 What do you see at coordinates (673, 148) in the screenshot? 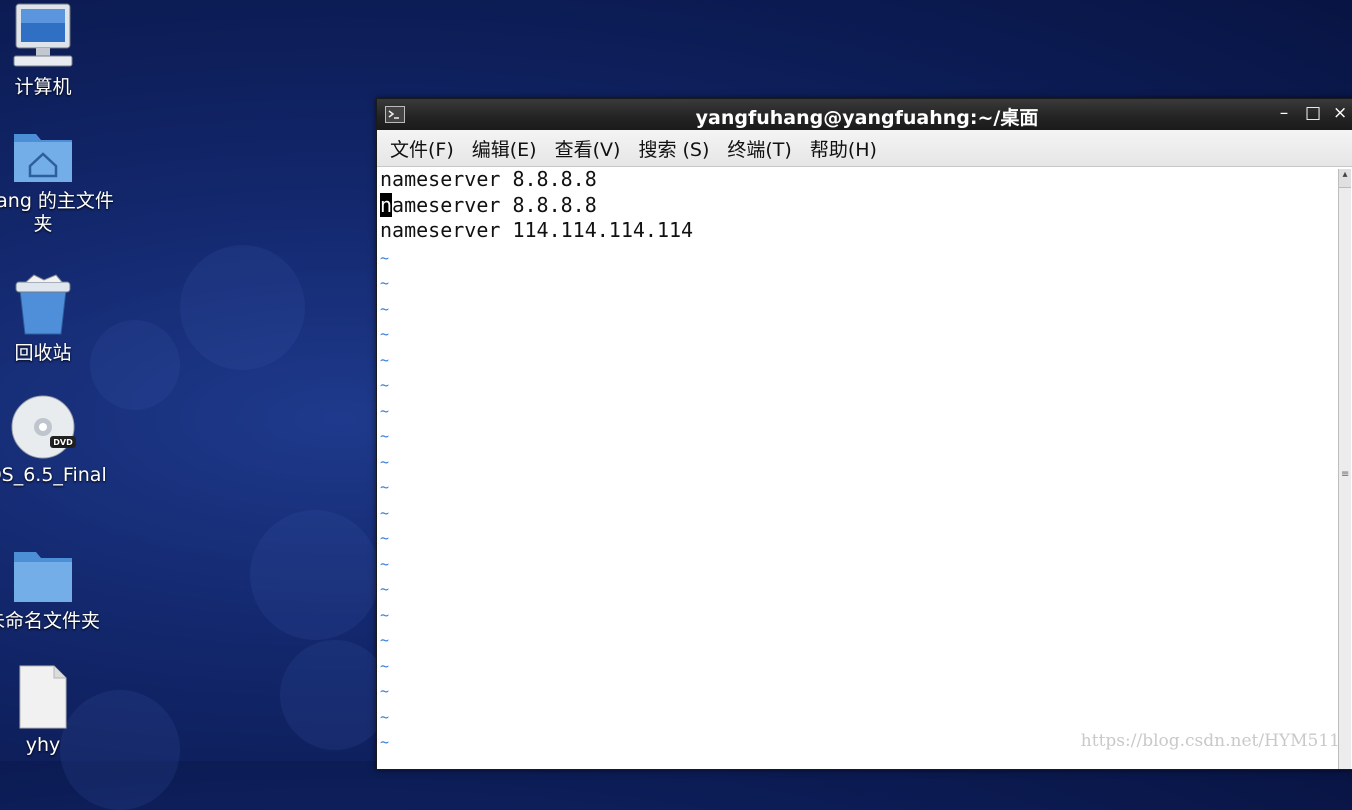
I see `menu-search: 搜索 (S)` at bounding box center [673, 148].